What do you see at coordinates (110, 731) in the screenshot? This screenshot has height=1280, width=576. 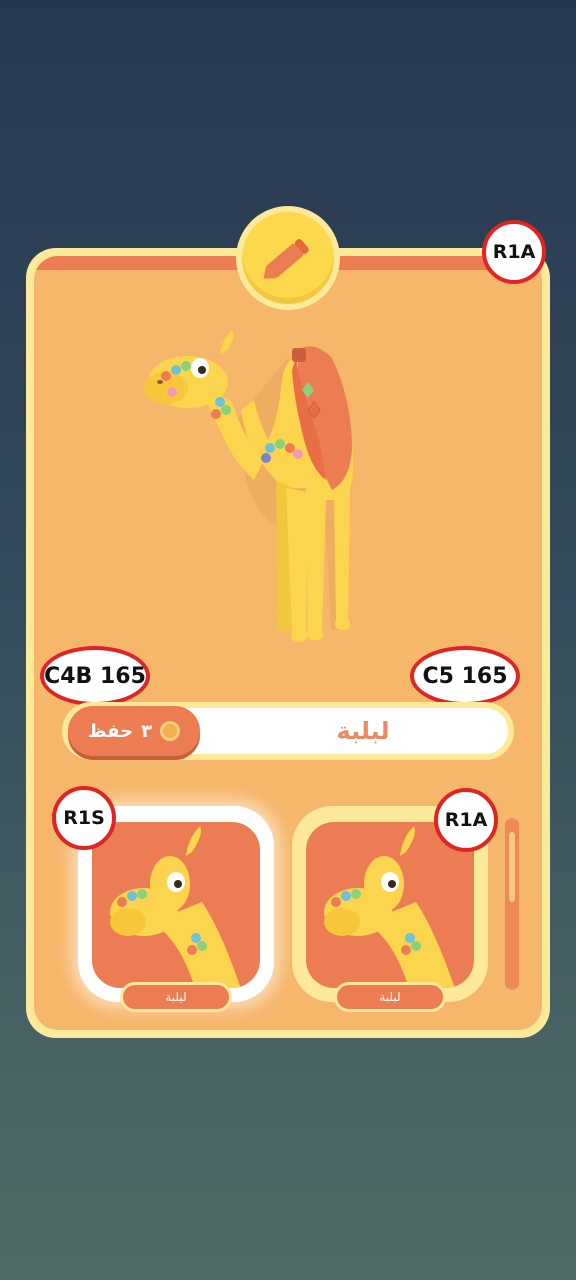 I see `save-label: حفظ` at bounding box center [110, 731].